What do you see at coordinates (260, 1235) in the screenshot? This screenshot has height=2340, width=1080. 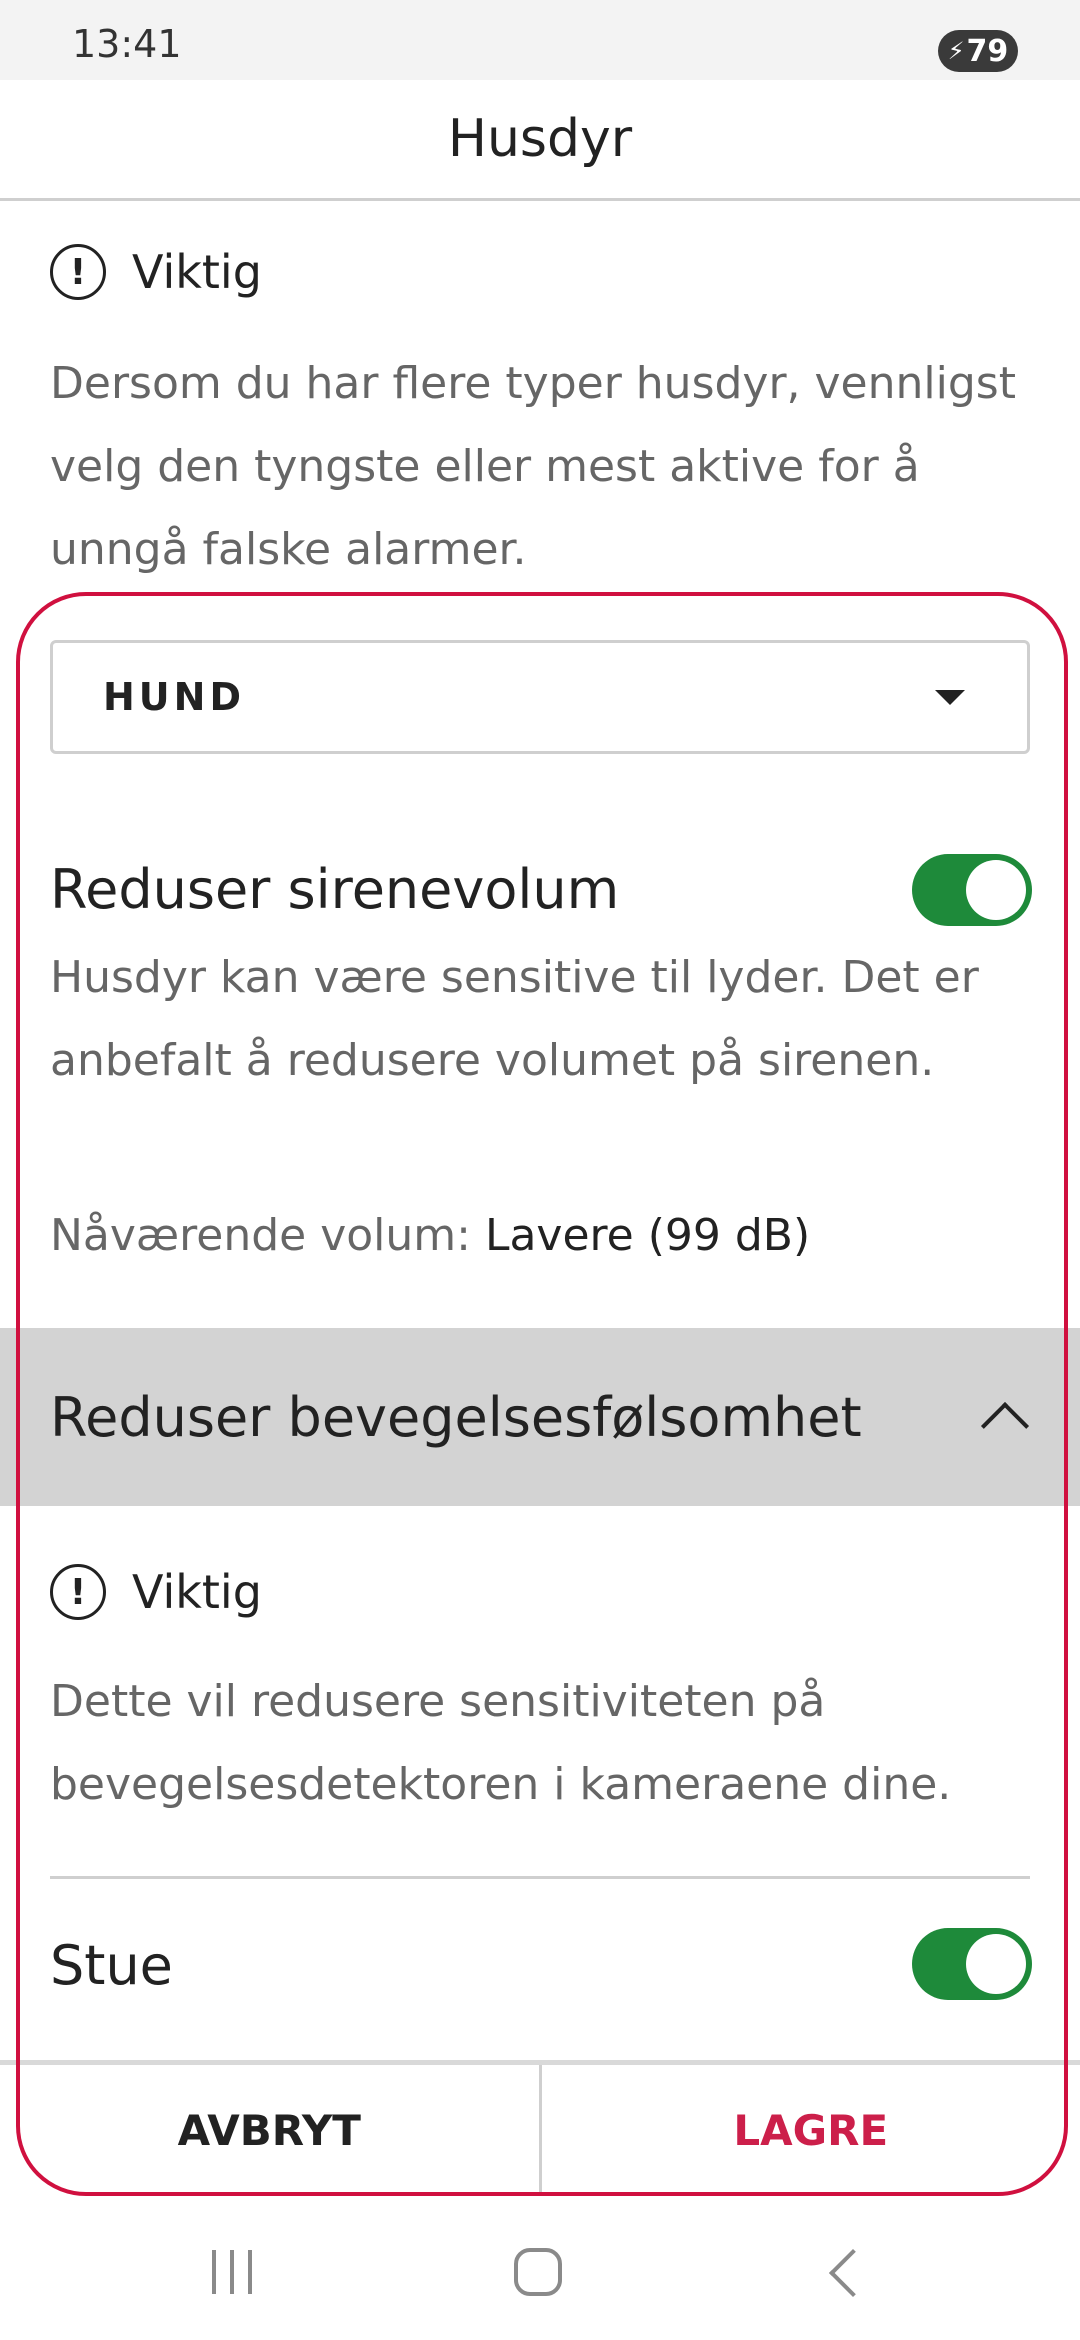 I see `current-volume-label: Nåværende volum:` at bounding box center [260, 1235].